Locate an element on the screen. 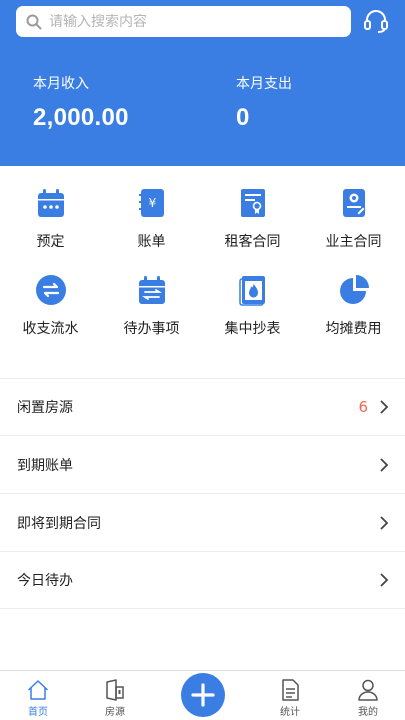 The height and width of the screenshot is (720, 405). plus-icon is located at coordinates (203, 695).